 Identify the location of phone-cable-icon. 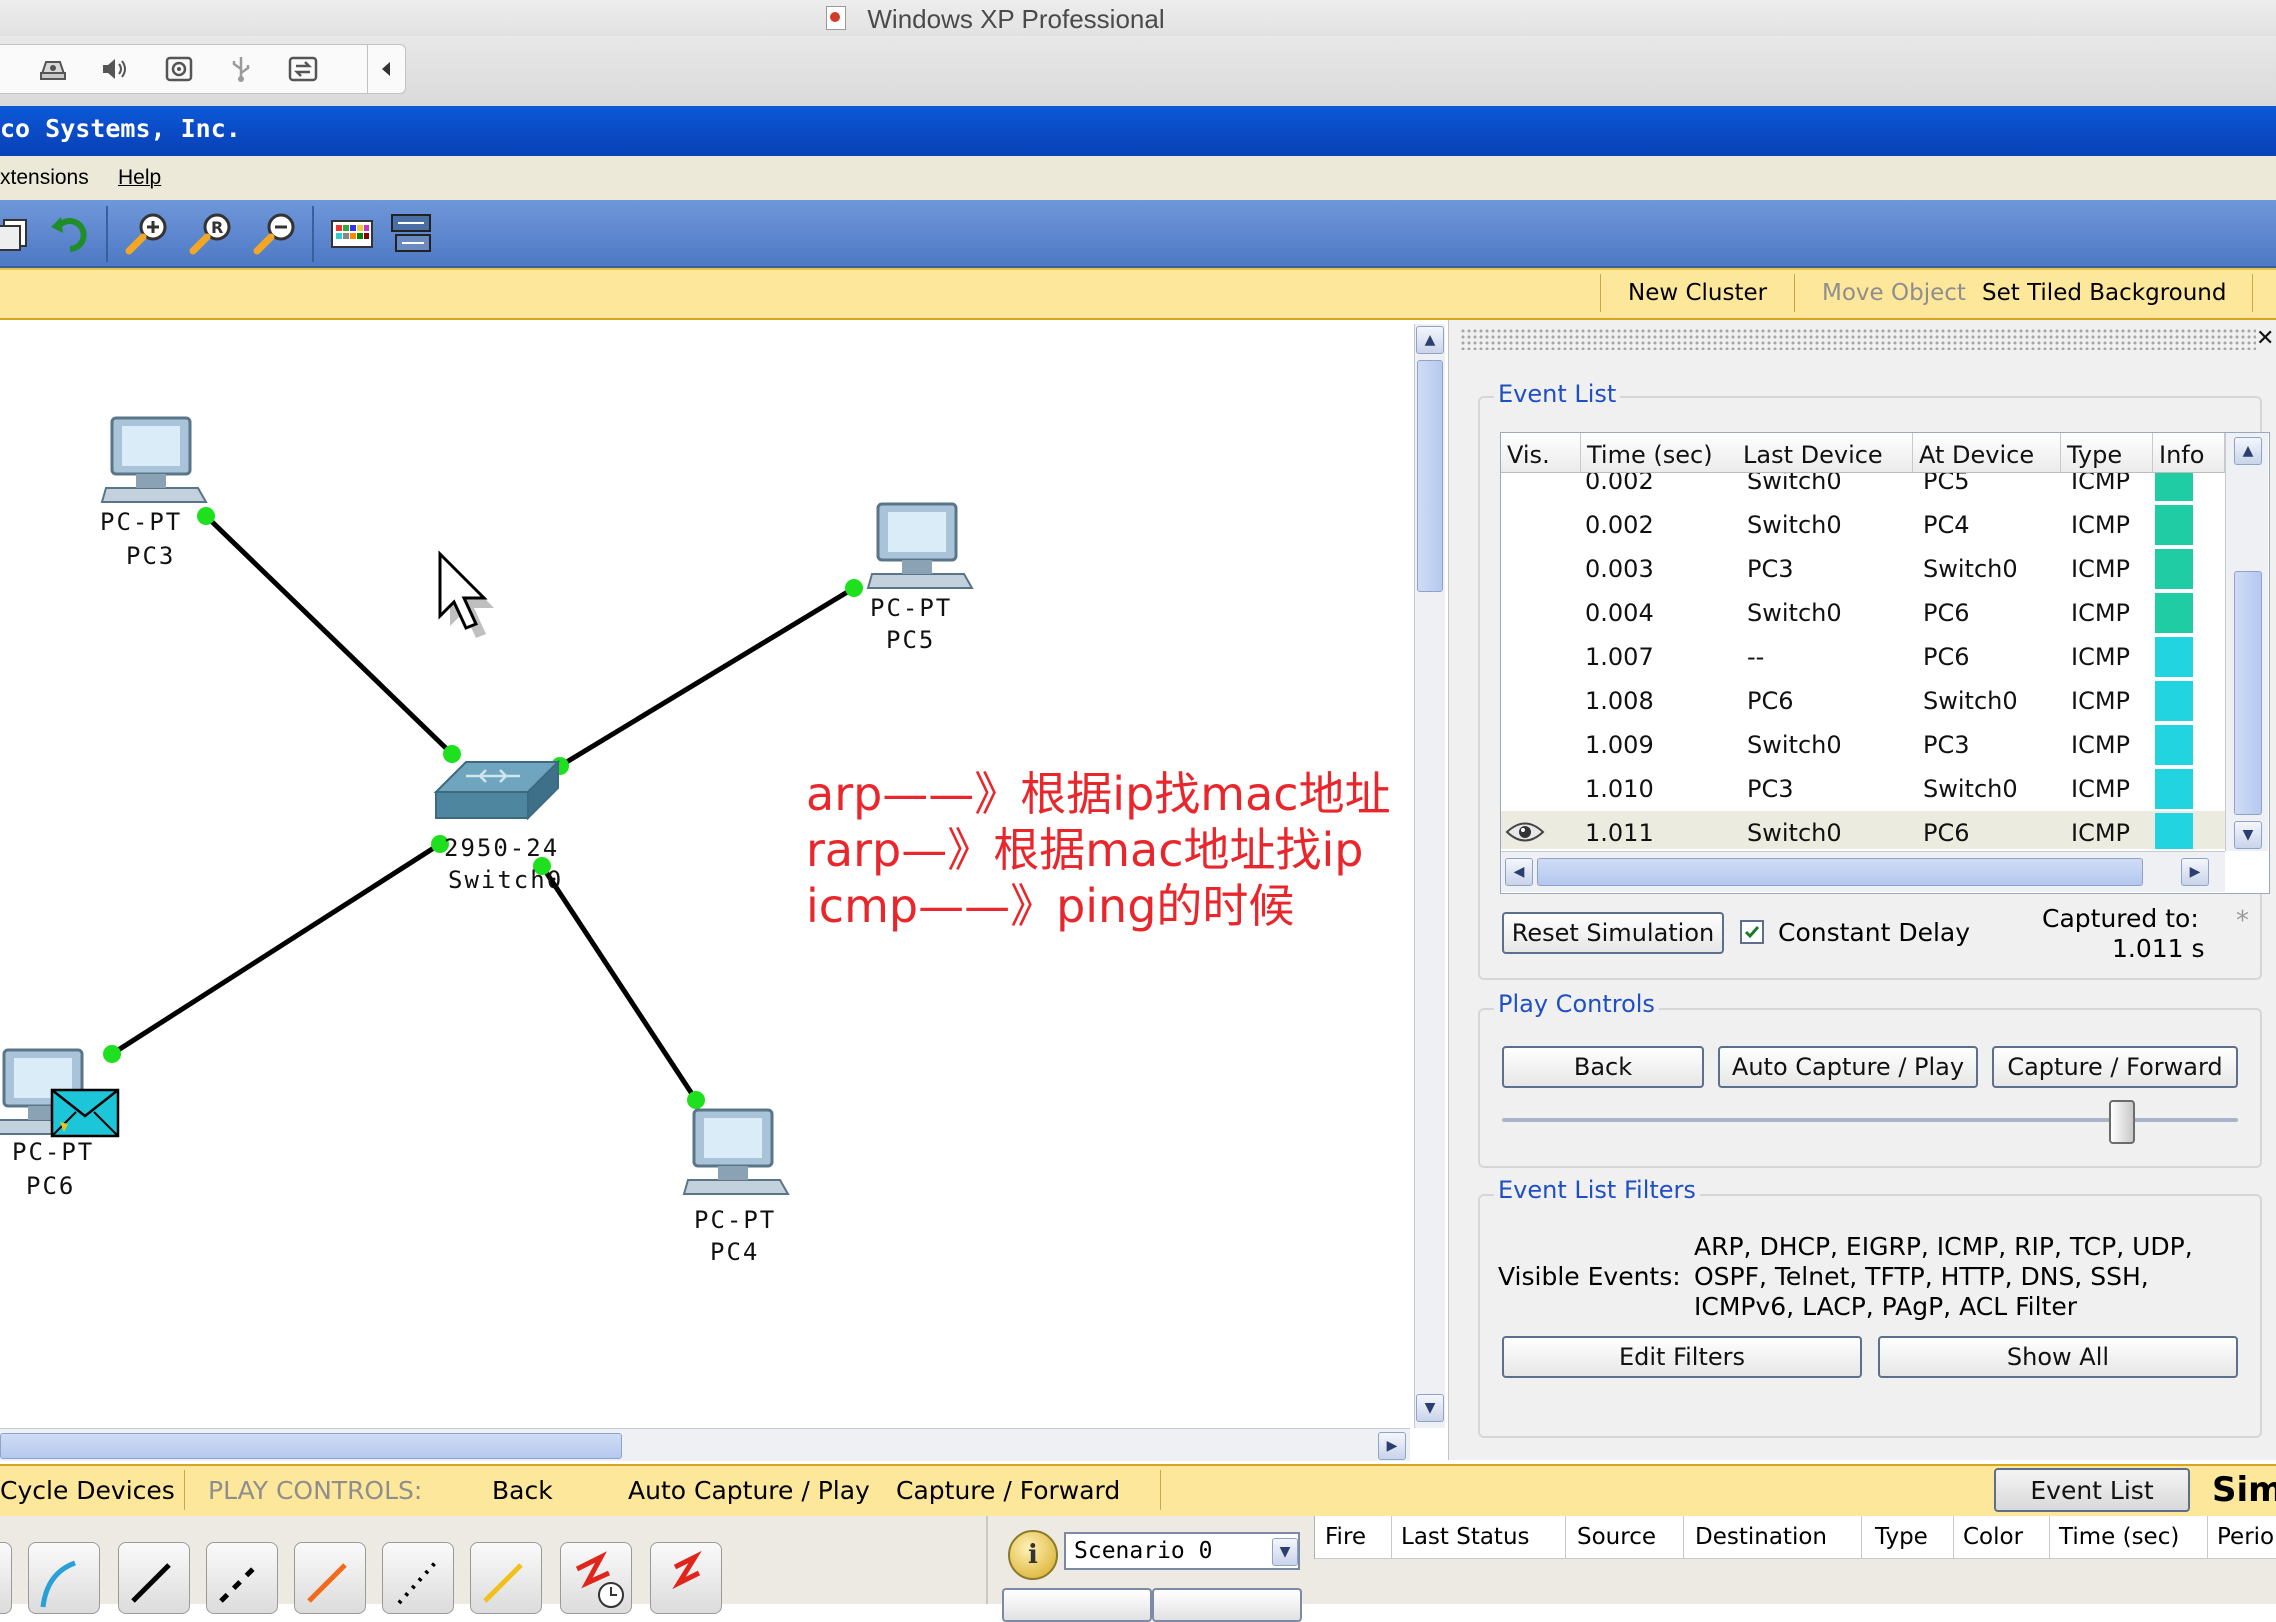
(418, 1578).